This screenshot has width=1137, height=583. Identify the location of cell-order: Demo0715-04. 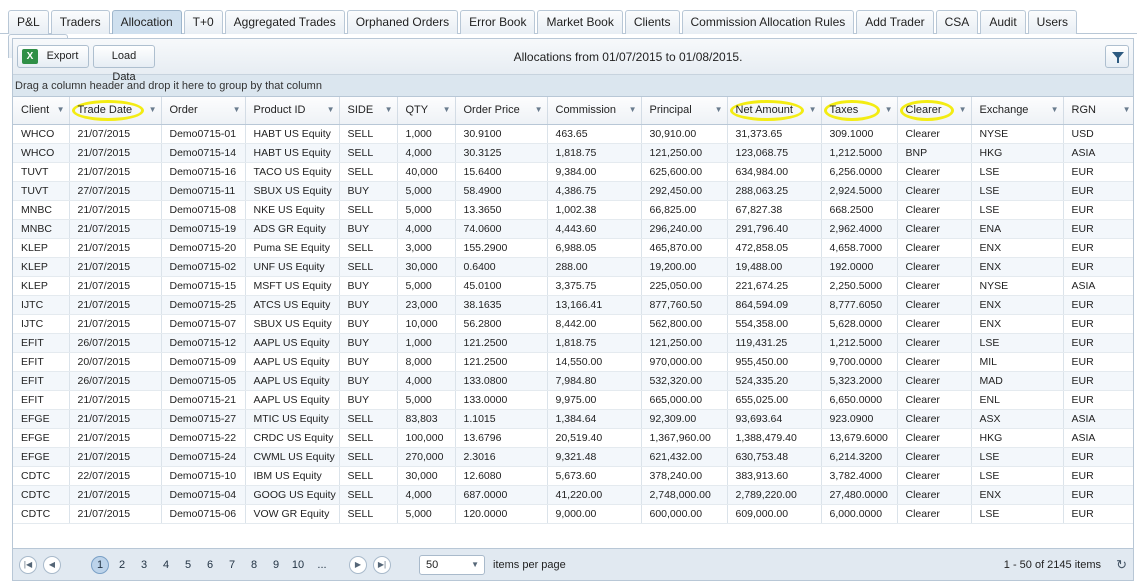
(203, 495).